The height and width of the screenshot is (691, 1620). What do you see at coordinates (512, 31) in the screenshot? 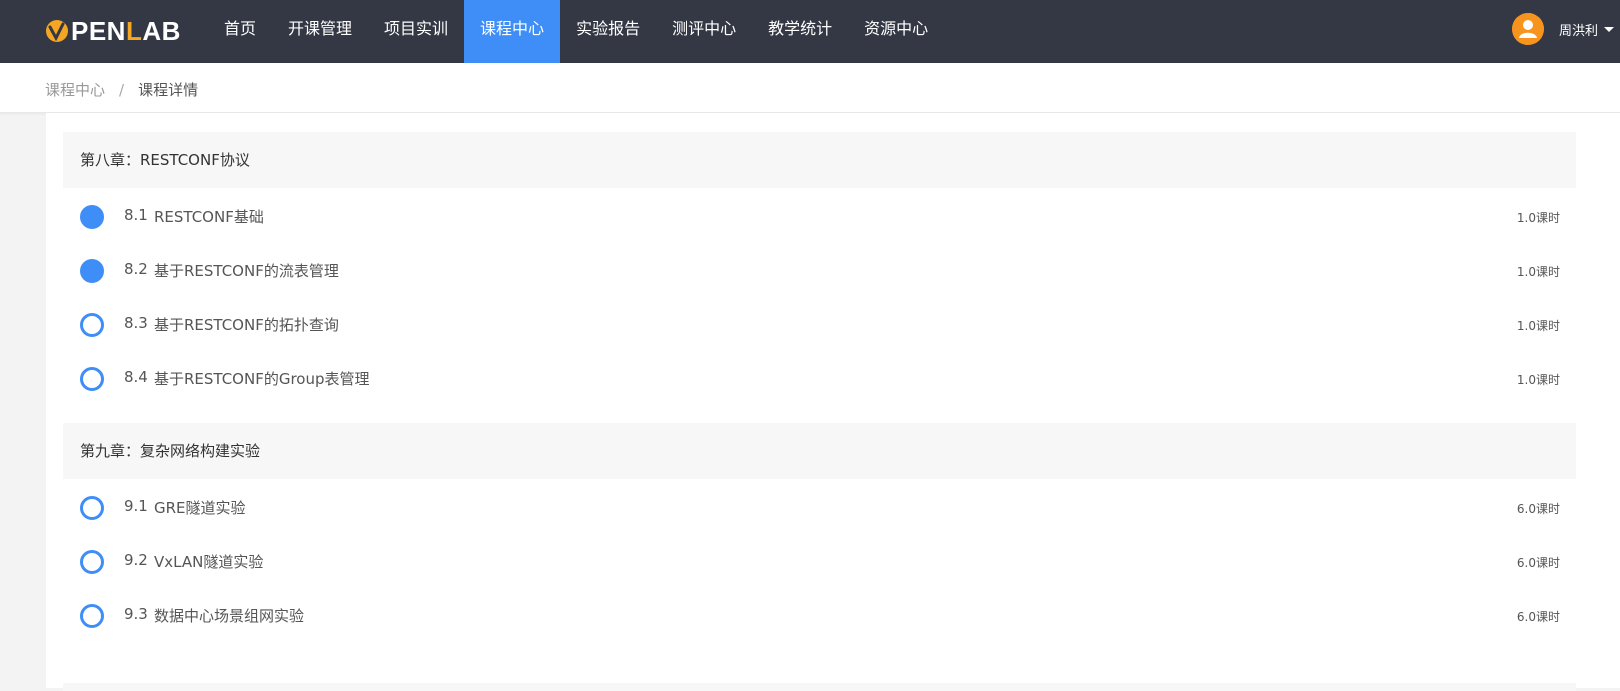
I see `nav-item-course-center: 课程中心` at bounding box center [512, 31].